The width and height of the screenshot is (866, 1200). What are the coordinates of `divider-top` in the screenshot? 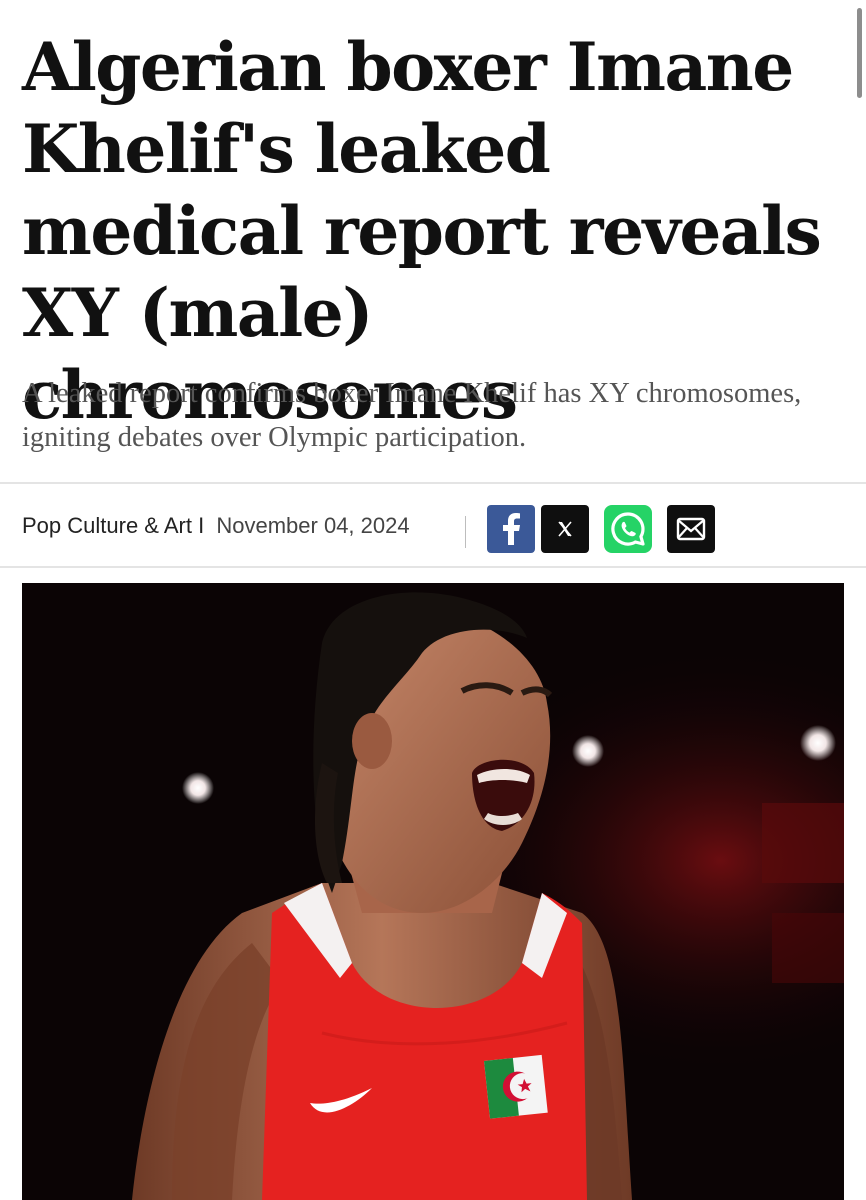 It's located at (433, 483).